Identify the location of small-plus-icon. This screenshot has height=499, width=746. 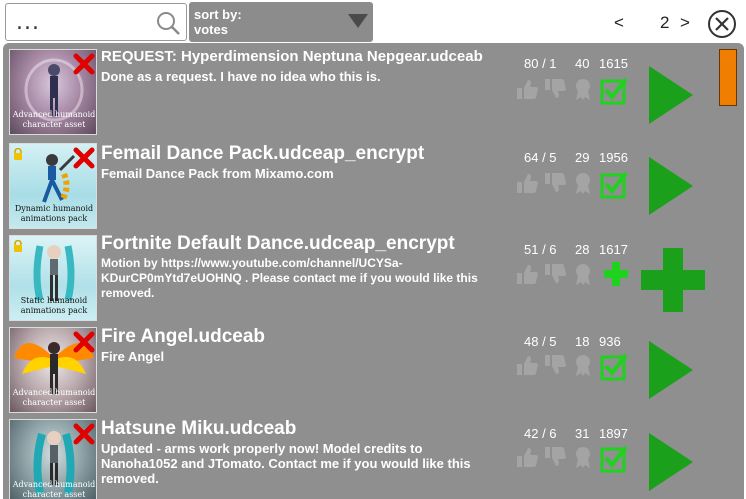
(616, 274).